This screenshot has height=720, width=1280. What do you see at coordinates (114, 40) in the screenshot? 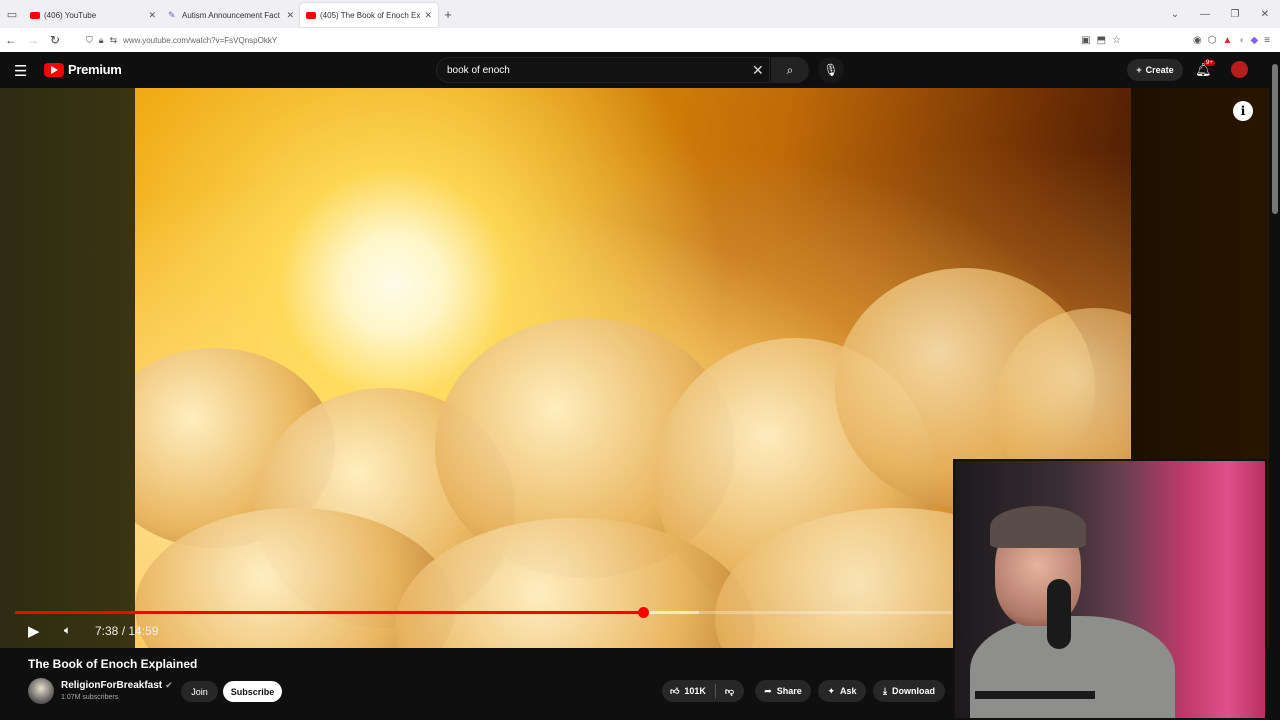
I see `permissions-icon: ⇆` at bounding box center [114, 40].